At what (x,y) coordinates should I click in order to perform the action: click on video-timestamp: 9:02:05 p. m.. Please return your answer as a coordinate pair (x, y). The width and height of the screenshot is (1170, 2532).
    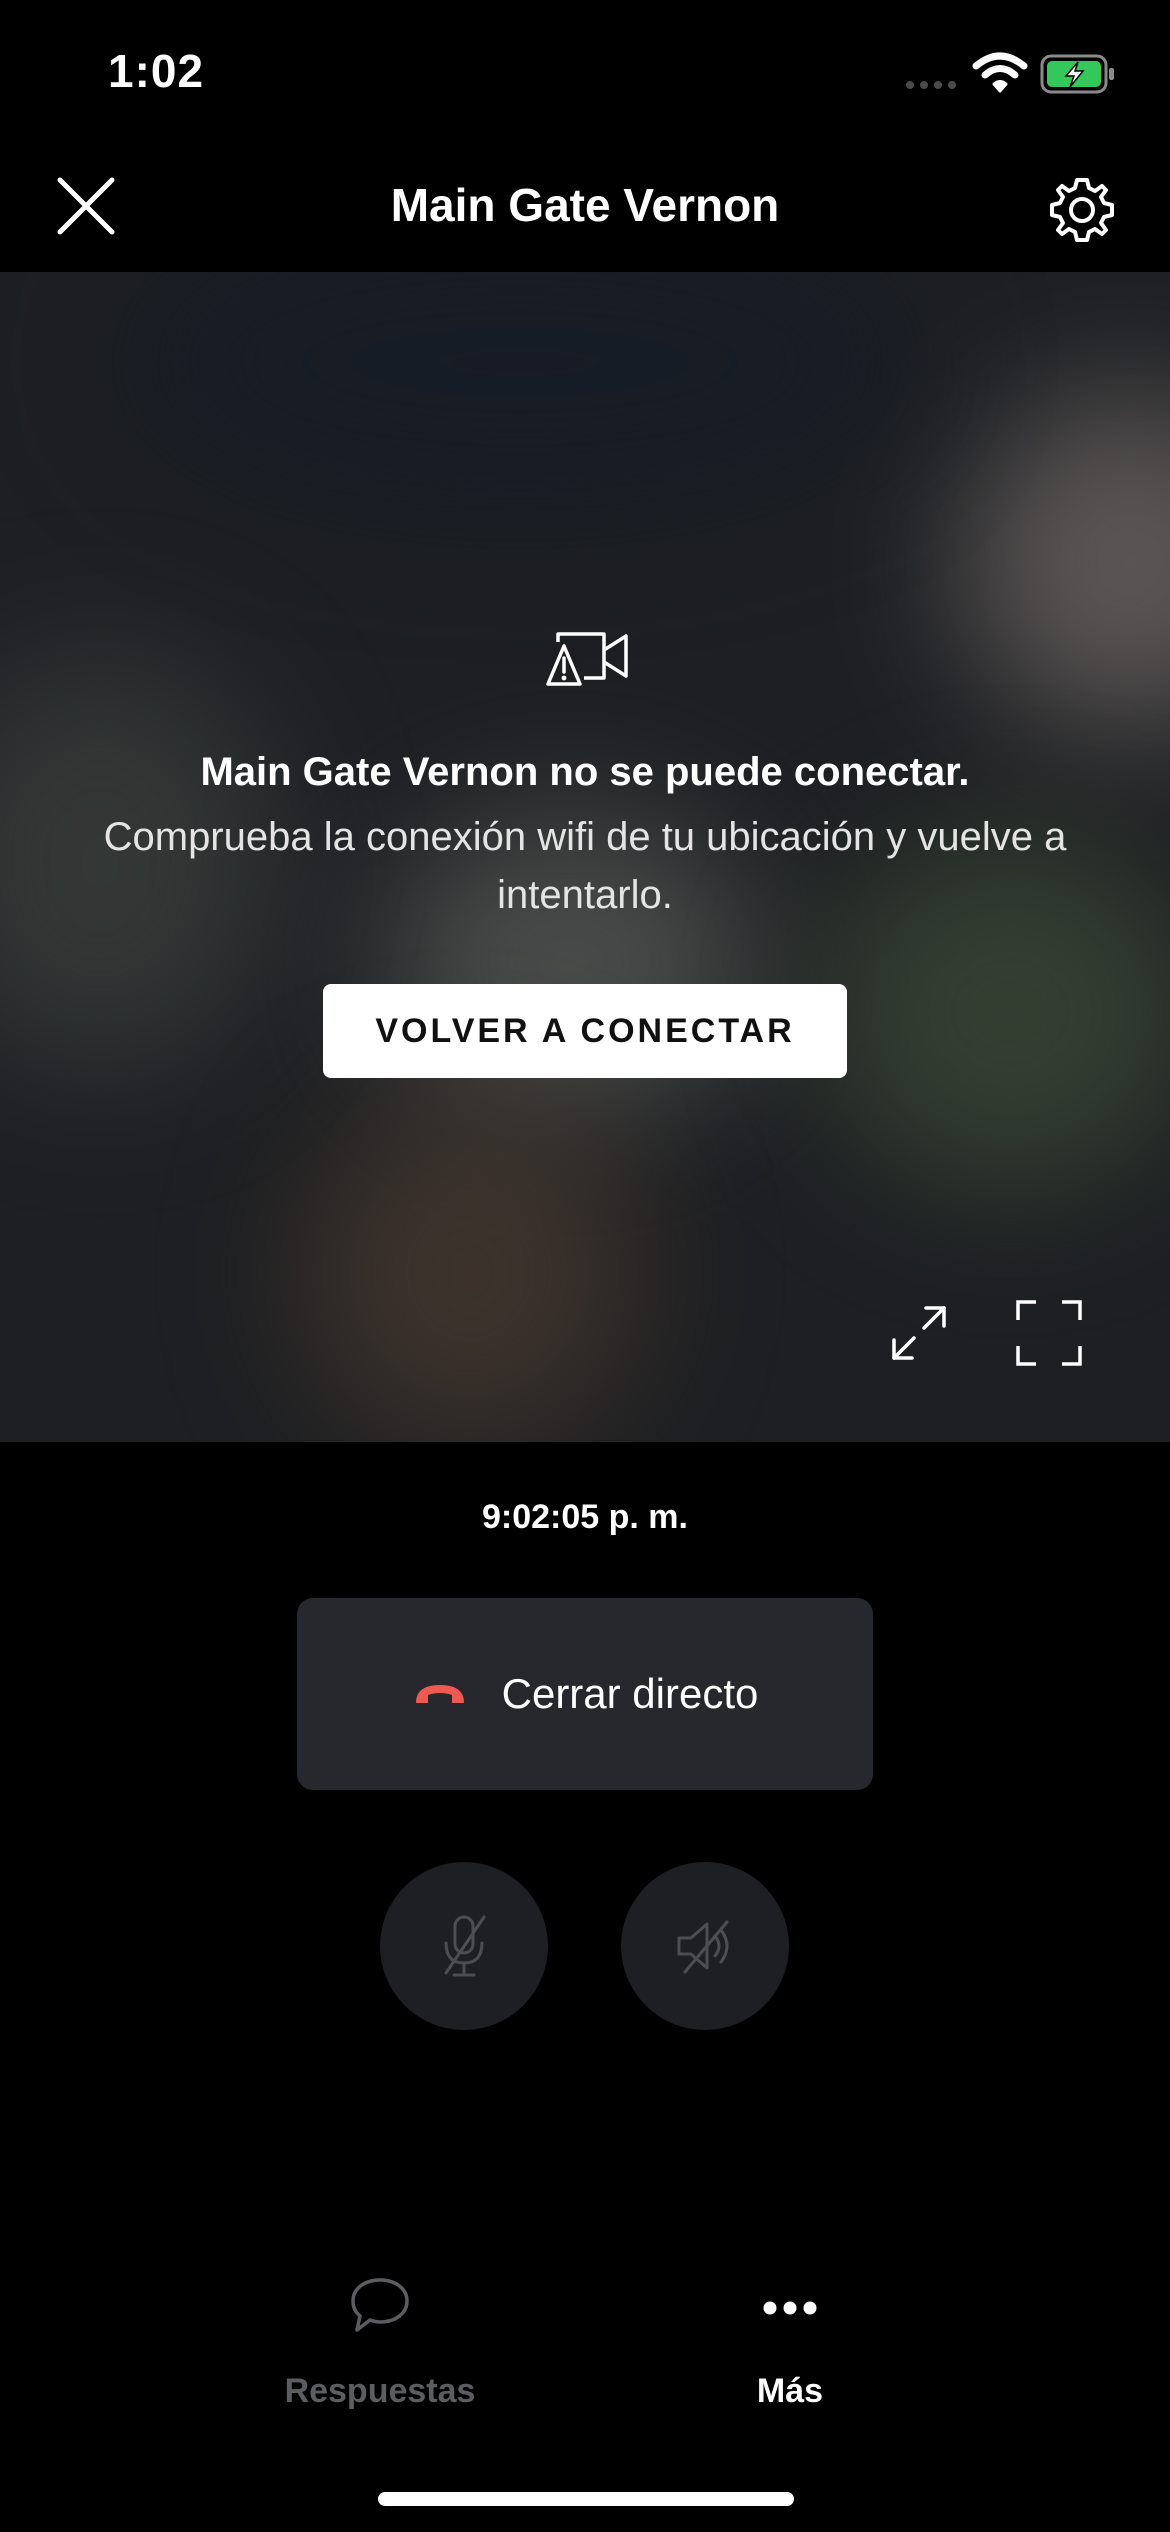
    Looking at the image, I should click on (585, 1517).